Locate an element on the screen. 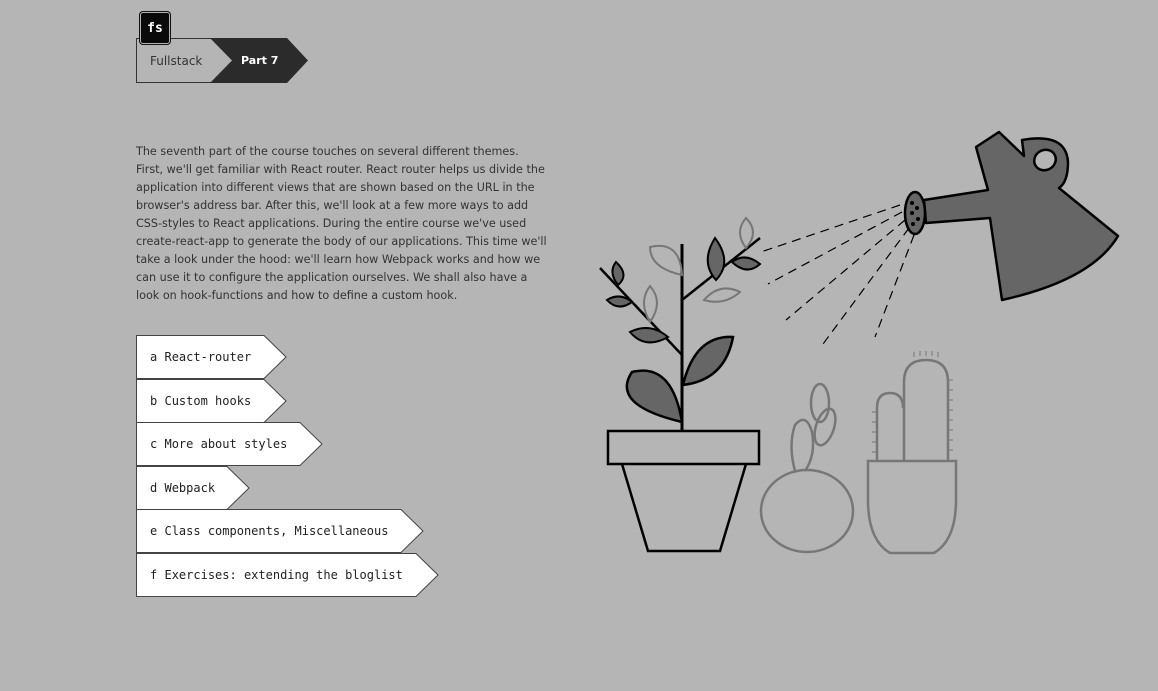 This screenshot has width=1158, height=691. subpart-title: Webpack is located at coordinates (190, 487).